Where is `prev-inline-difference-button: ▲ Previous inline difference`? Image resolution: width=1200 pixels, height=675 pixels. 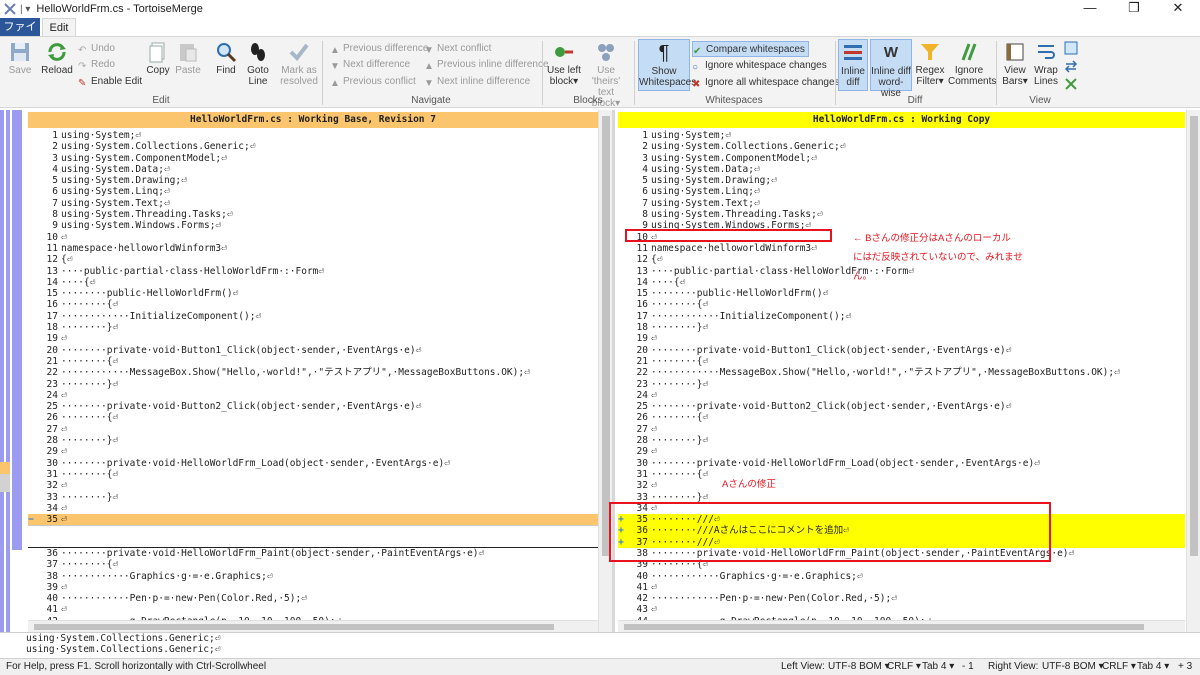
prev-inline-difference-button: ▲ Previous inline difference is located at coordinates (486, 65).